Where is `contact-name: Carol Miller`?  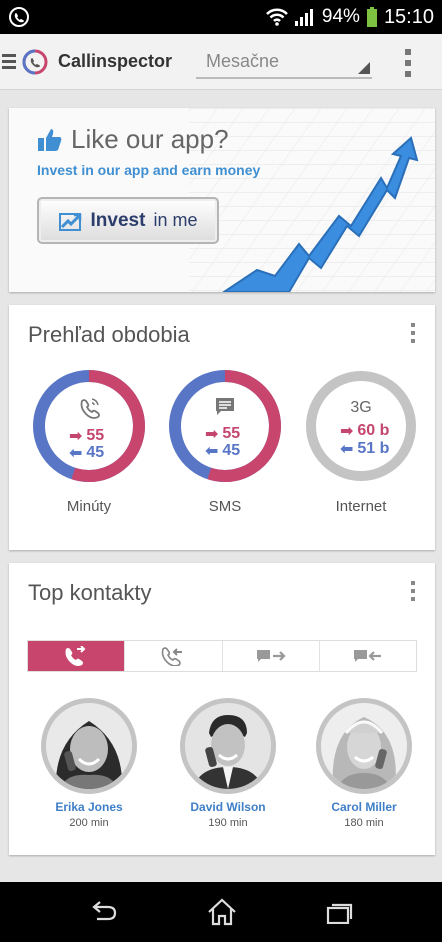
contact-name: Carol Miller is located at coordinates (364, 807).